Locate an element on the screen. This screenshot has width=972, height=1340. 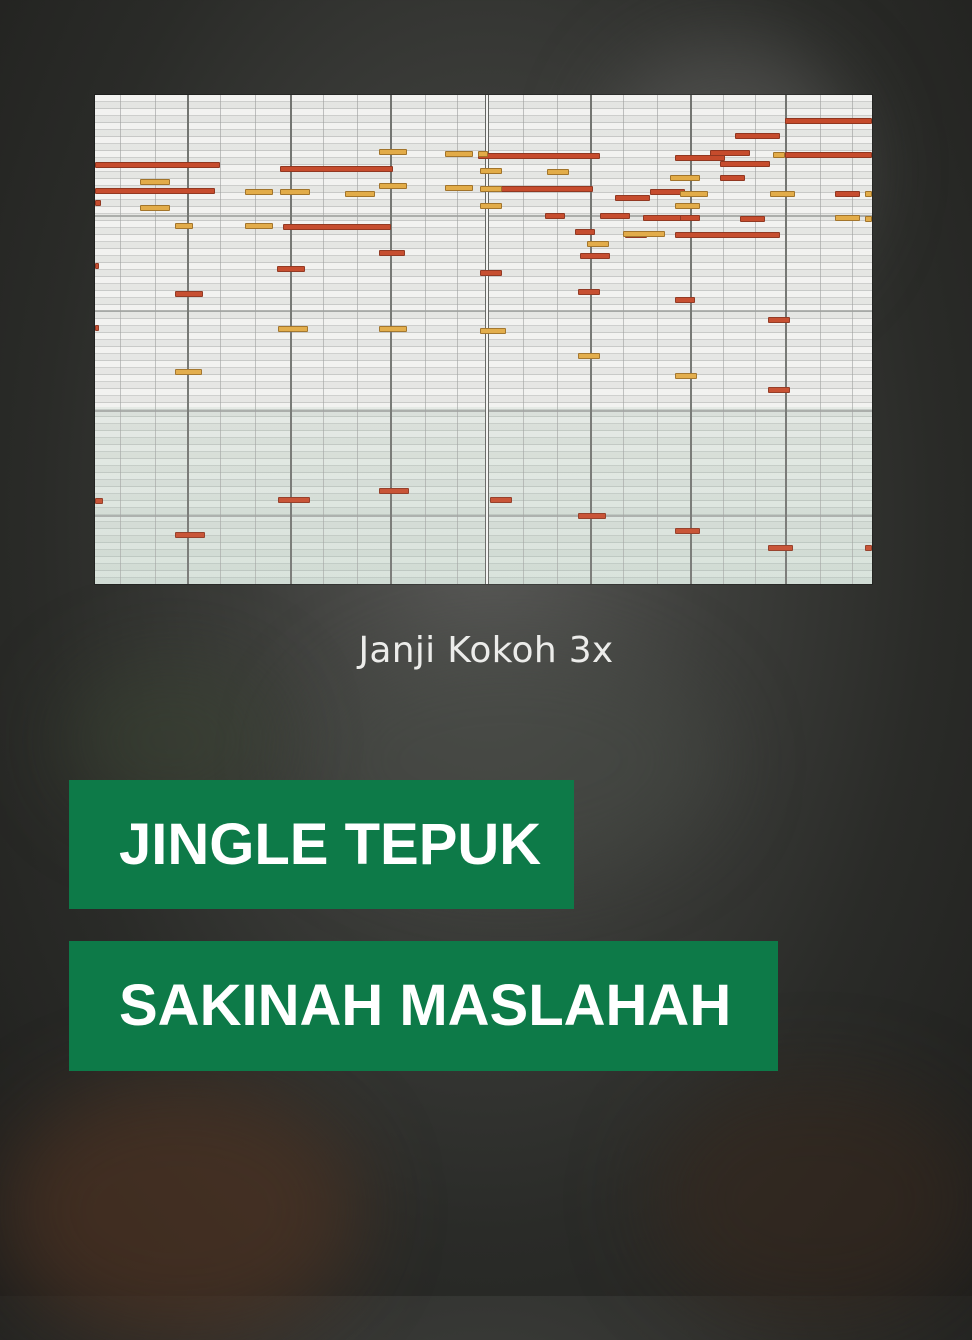
title-banner-line-1: JINGLE TEPUK is located at coordinates (321, 844).